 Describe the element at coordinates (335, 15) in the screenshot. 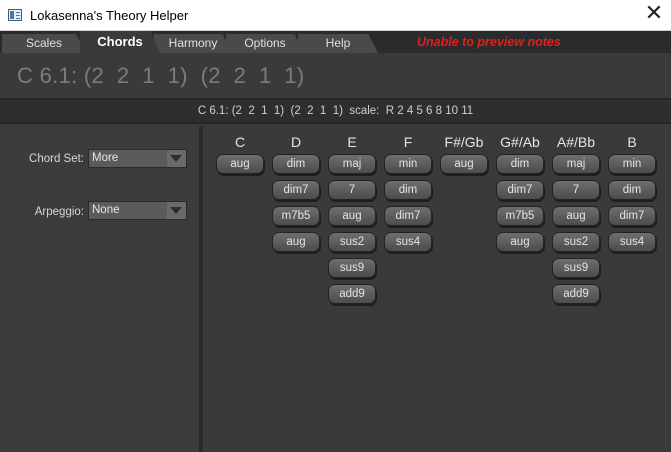

I see `title-bar: Lokasenna's Theory Helper ✕` at that location.